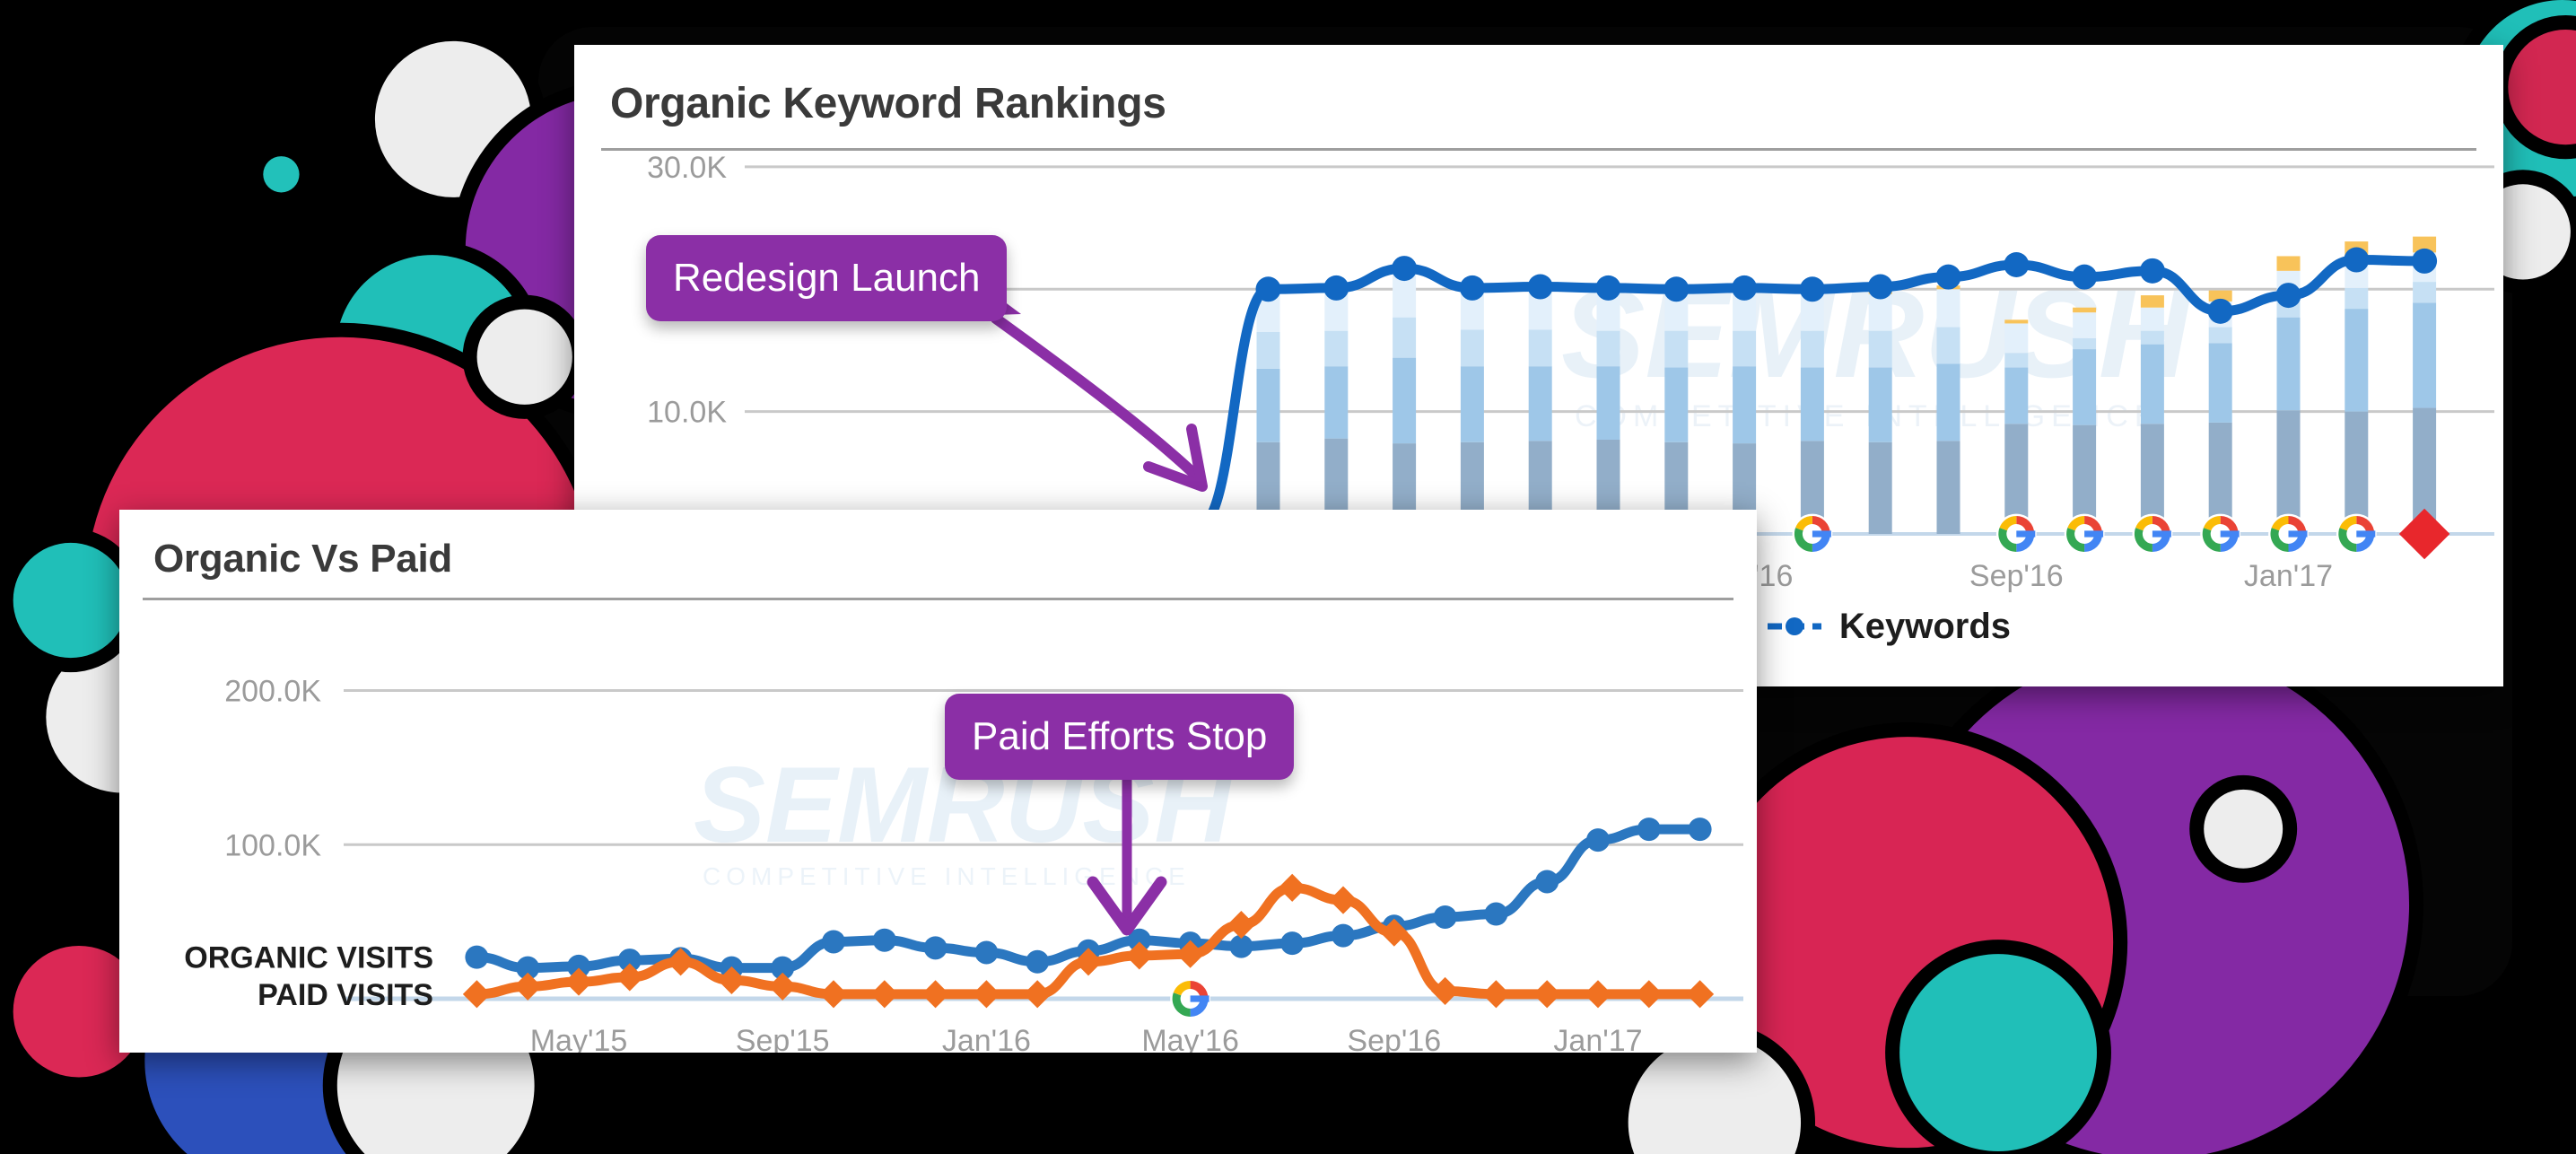  I want to click on x-axis-tick-label: Jan'16, so click(986, 1038).